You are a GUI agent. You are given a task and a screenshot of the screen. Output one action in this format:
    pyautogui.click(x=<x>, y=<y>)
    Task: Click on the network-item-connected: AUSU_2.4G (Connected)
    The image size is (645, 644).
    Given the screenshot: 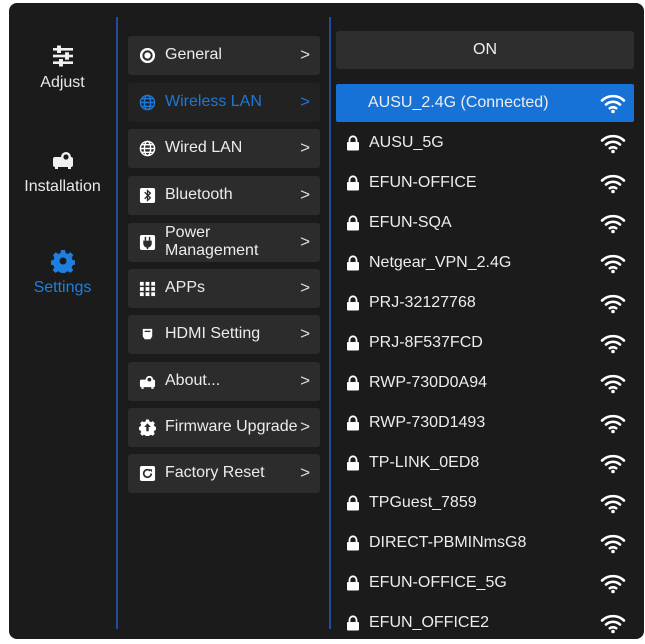 What is the action you would take?
    pyautogui.click(x=485, y=103)
    